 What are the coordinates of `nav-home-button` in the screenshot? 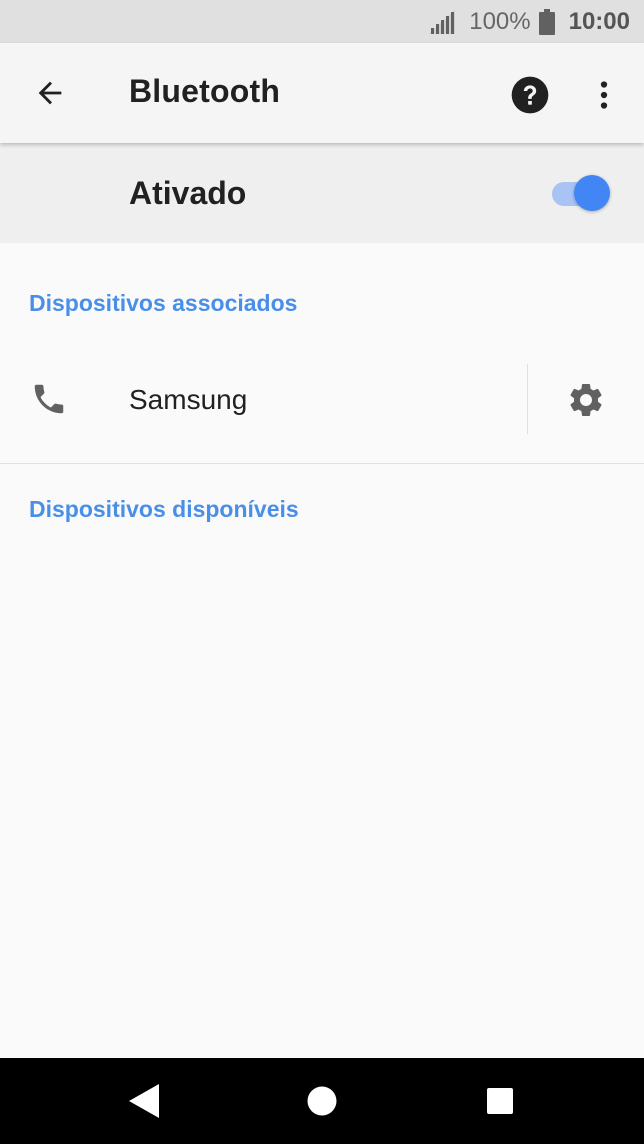 It's located at (322, 1101).